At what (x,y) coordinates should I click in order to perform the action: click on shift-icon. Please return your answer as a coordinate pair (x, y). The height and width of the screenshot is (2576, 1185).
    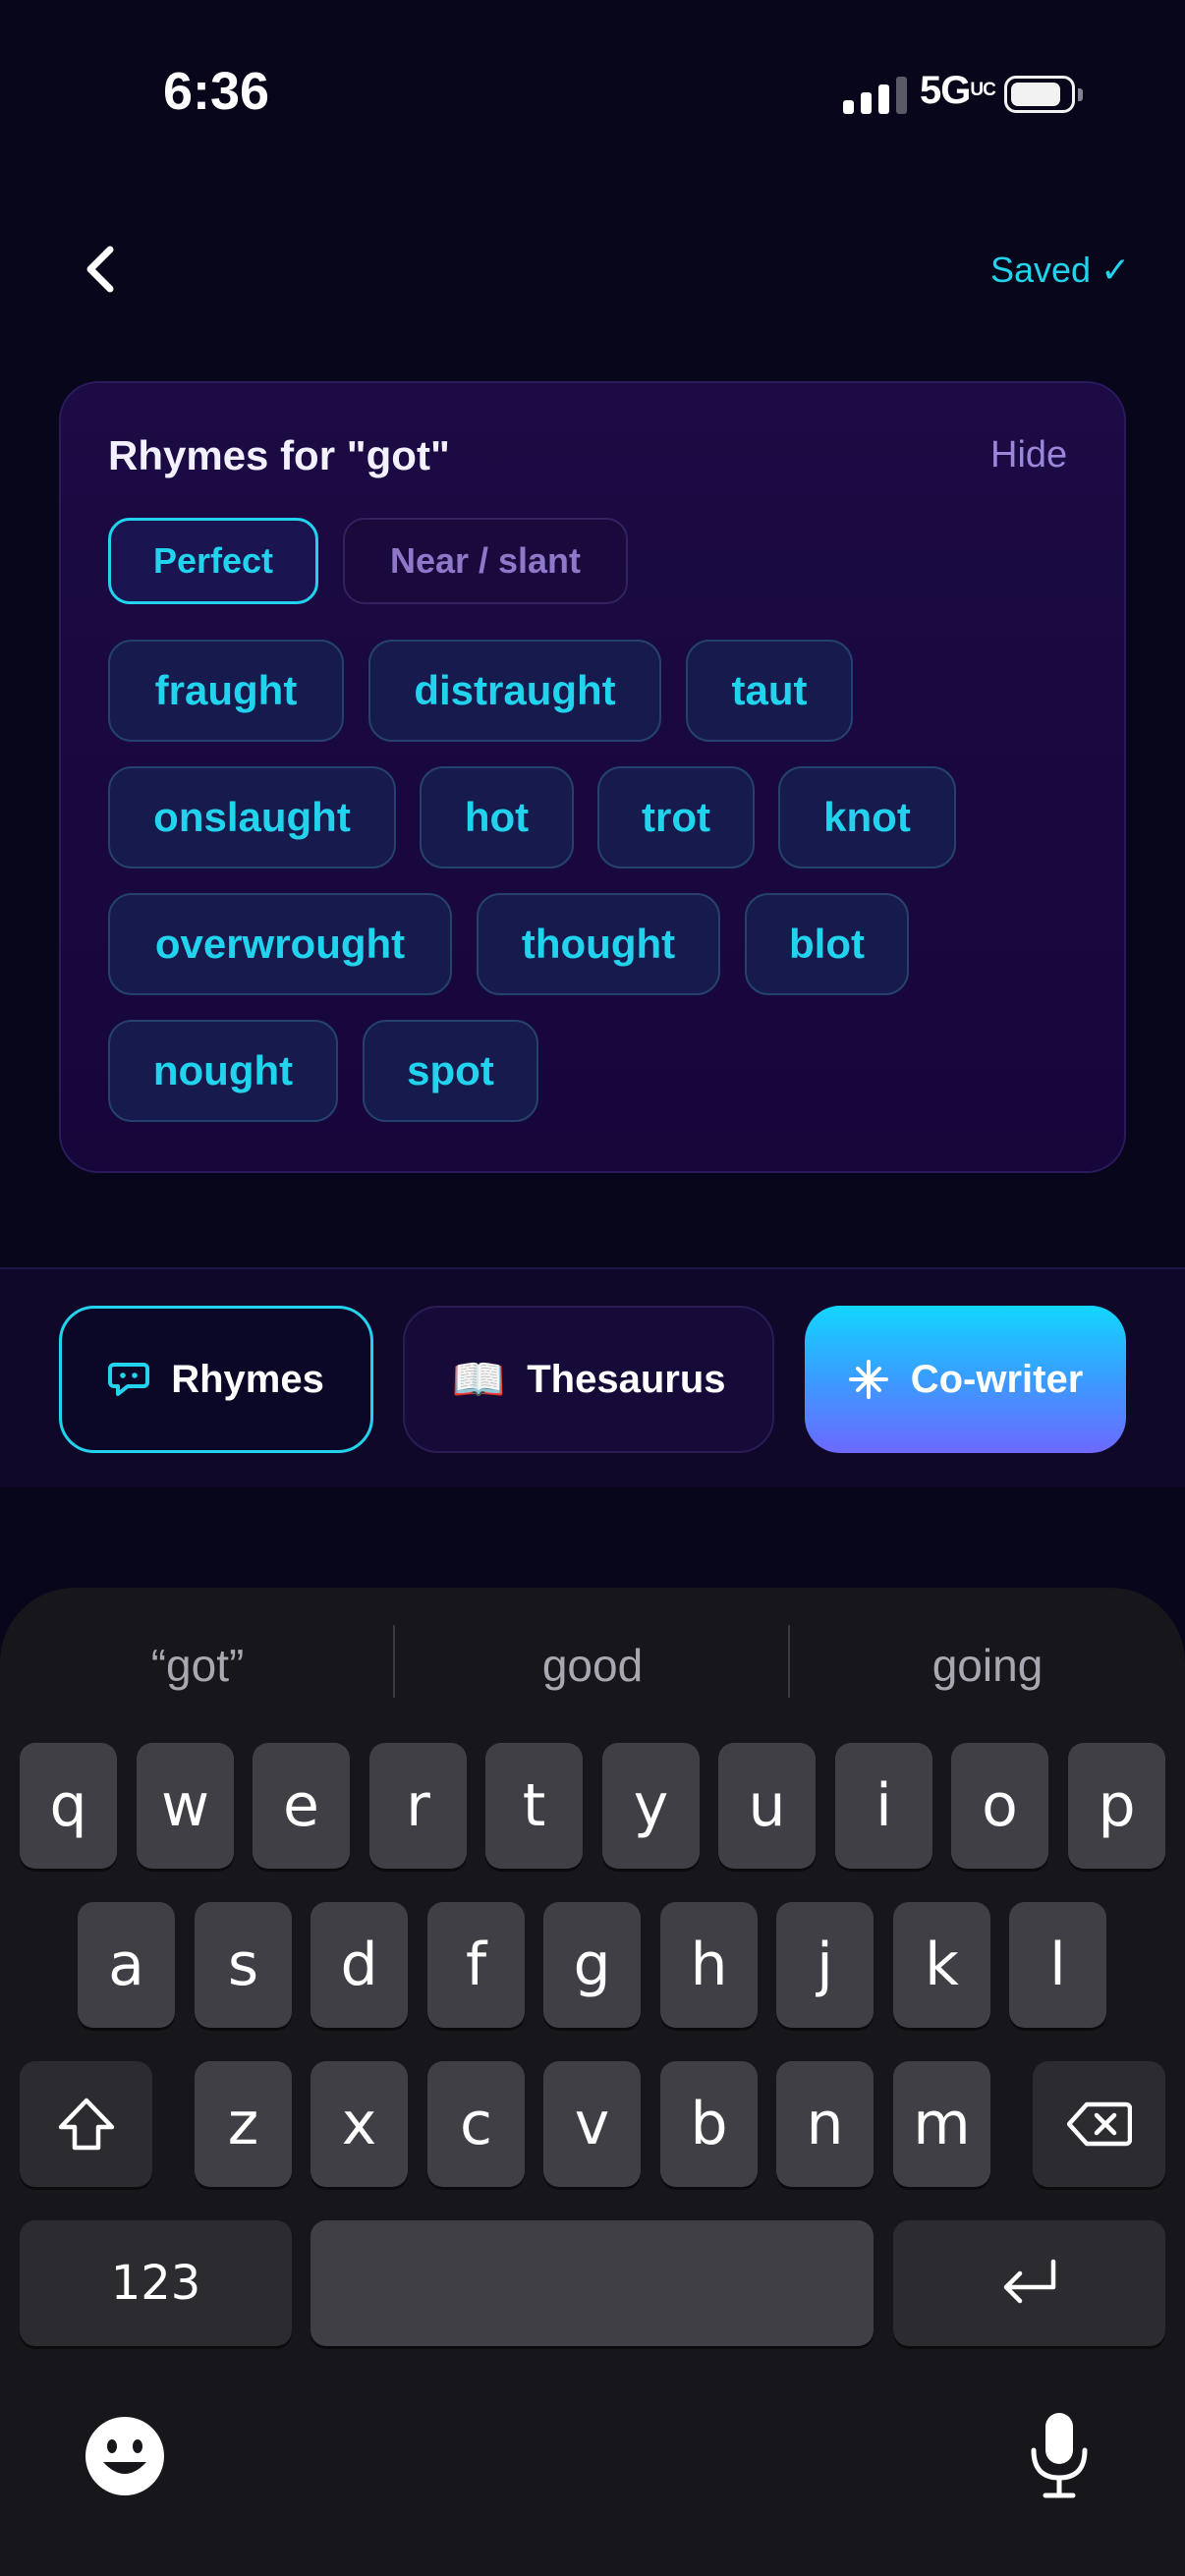
    Looking at the image, I should click on (86, 2124).